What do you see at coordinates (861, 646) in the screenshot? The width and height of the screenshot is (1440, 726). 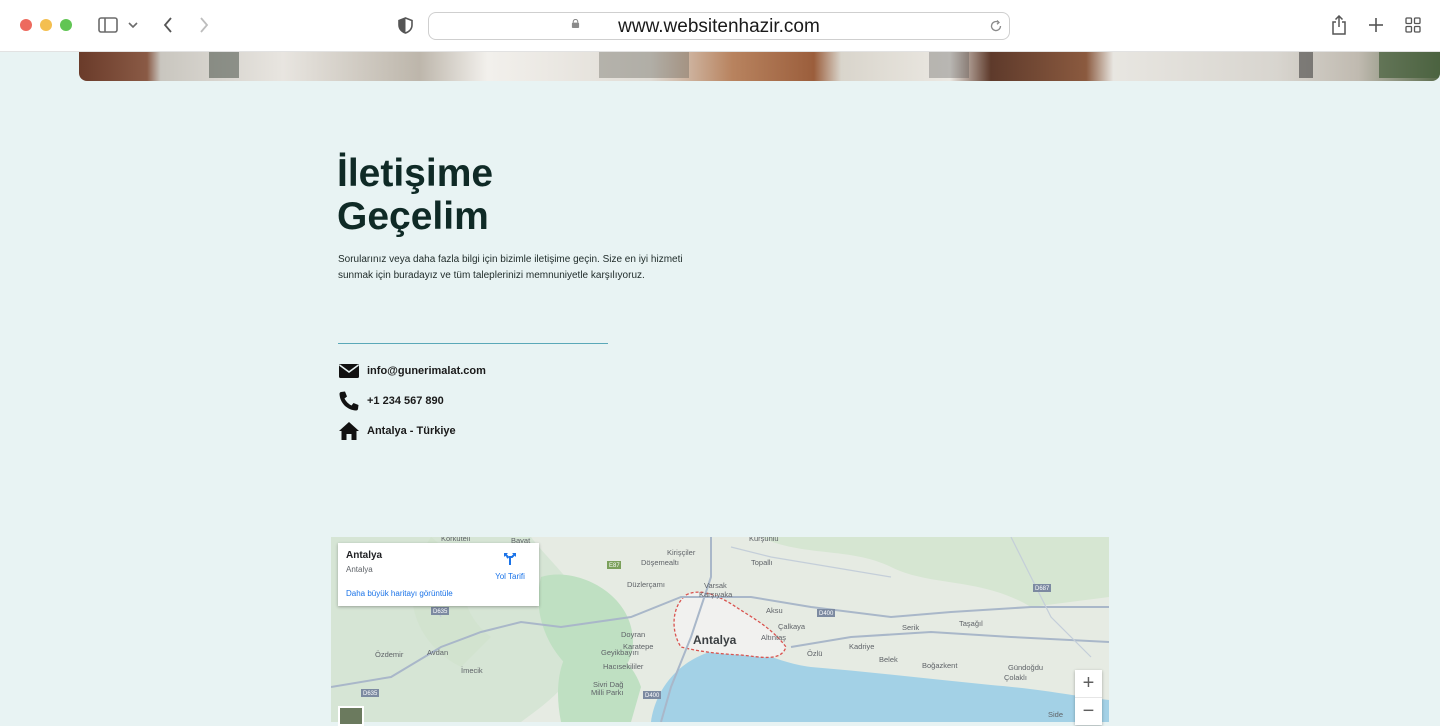 I see `svg-text: Kadriye` at bounding box center [861, 646].